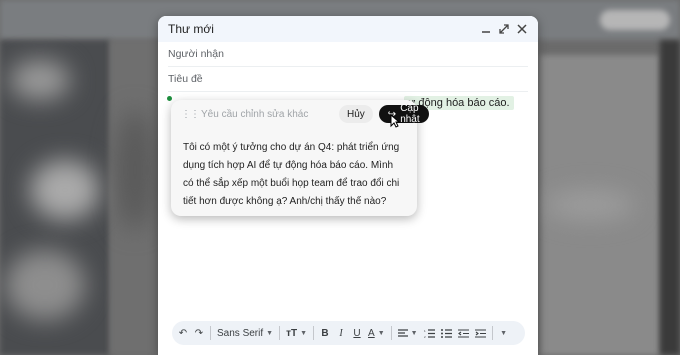  I want to click on recipient-placeholder: Người nhận, so click(196, 54).